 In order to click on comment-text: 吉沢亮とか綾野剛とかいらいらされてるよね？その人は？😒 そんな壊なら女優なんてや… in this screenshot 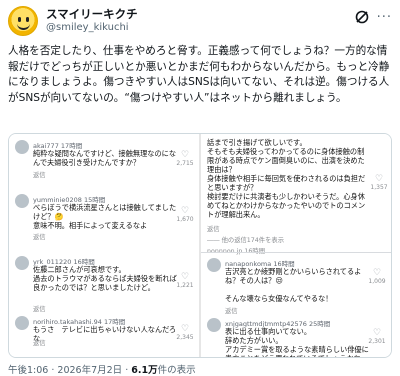, I will do `click(293, 285)`.